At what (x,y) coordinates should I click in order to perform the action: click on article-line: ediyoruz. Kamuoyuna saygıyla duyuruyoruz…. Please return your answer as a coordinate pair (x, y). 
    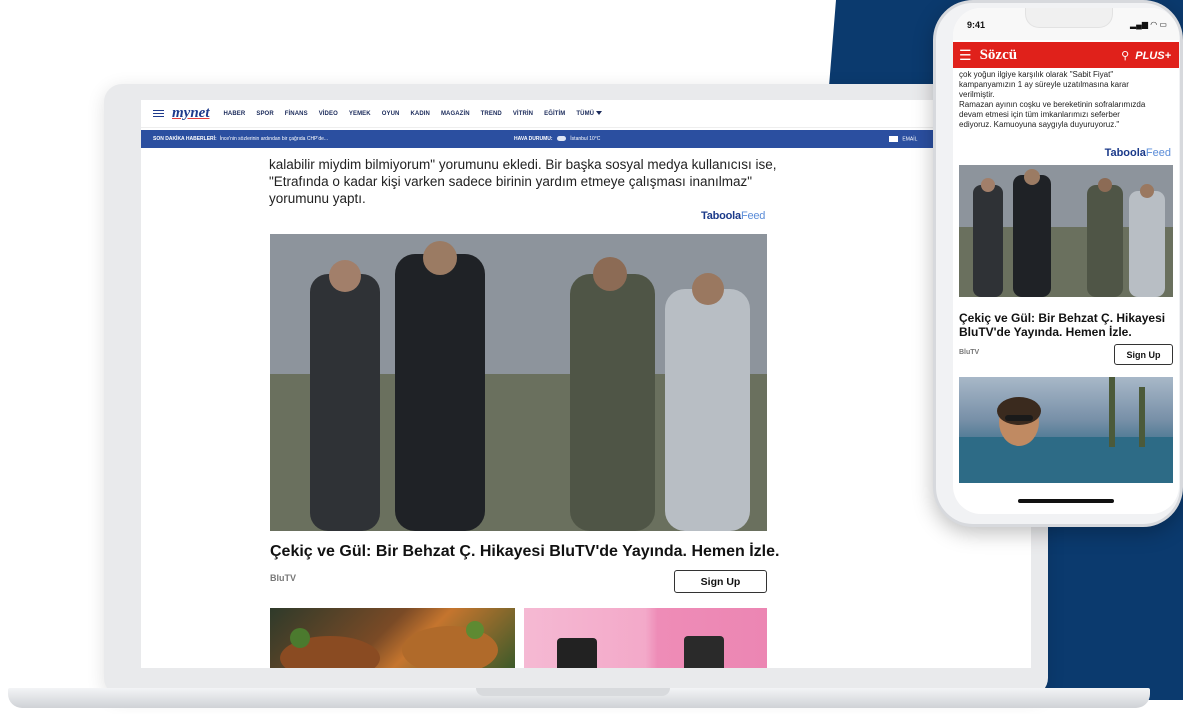
    Looking at the image, I should click on (1039, 124).